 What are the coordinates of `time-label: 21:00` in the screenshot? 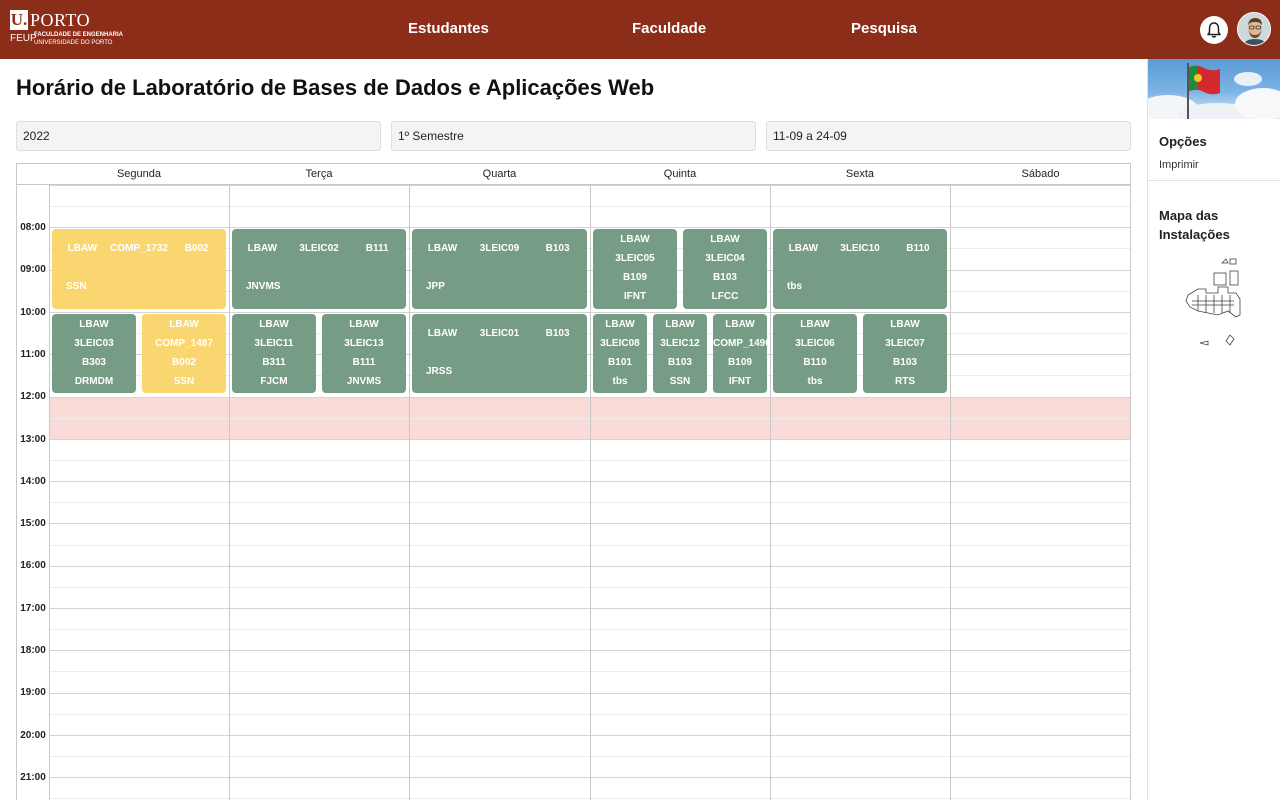 It's located at (33, 777).